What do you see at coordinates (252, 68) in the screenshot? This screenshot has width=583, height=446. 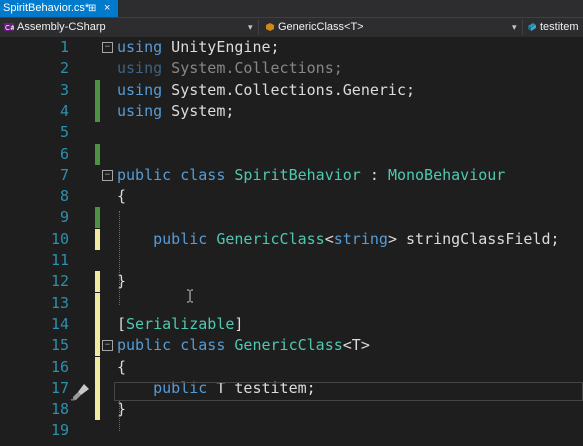 I see `code-token: System.Collections;` at bounding box center [252, 68].